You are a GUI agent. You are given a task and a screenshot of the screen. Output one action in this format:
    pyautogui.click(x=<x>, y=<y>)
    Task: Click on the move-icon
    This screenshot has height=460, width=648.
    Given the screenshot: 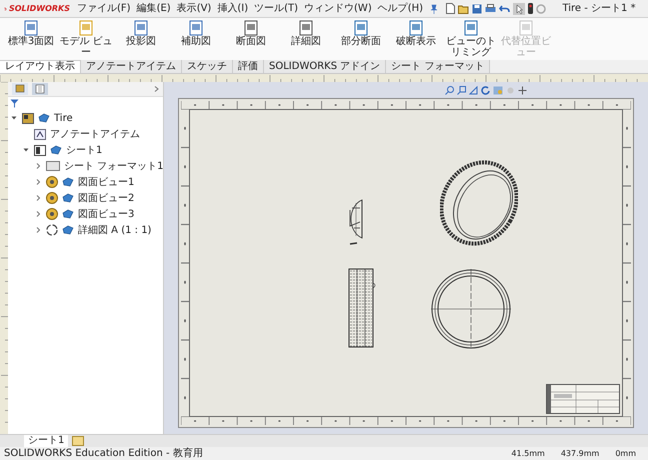 What is the action you would take?
    pyautogui.click(x=522, y=90)
    